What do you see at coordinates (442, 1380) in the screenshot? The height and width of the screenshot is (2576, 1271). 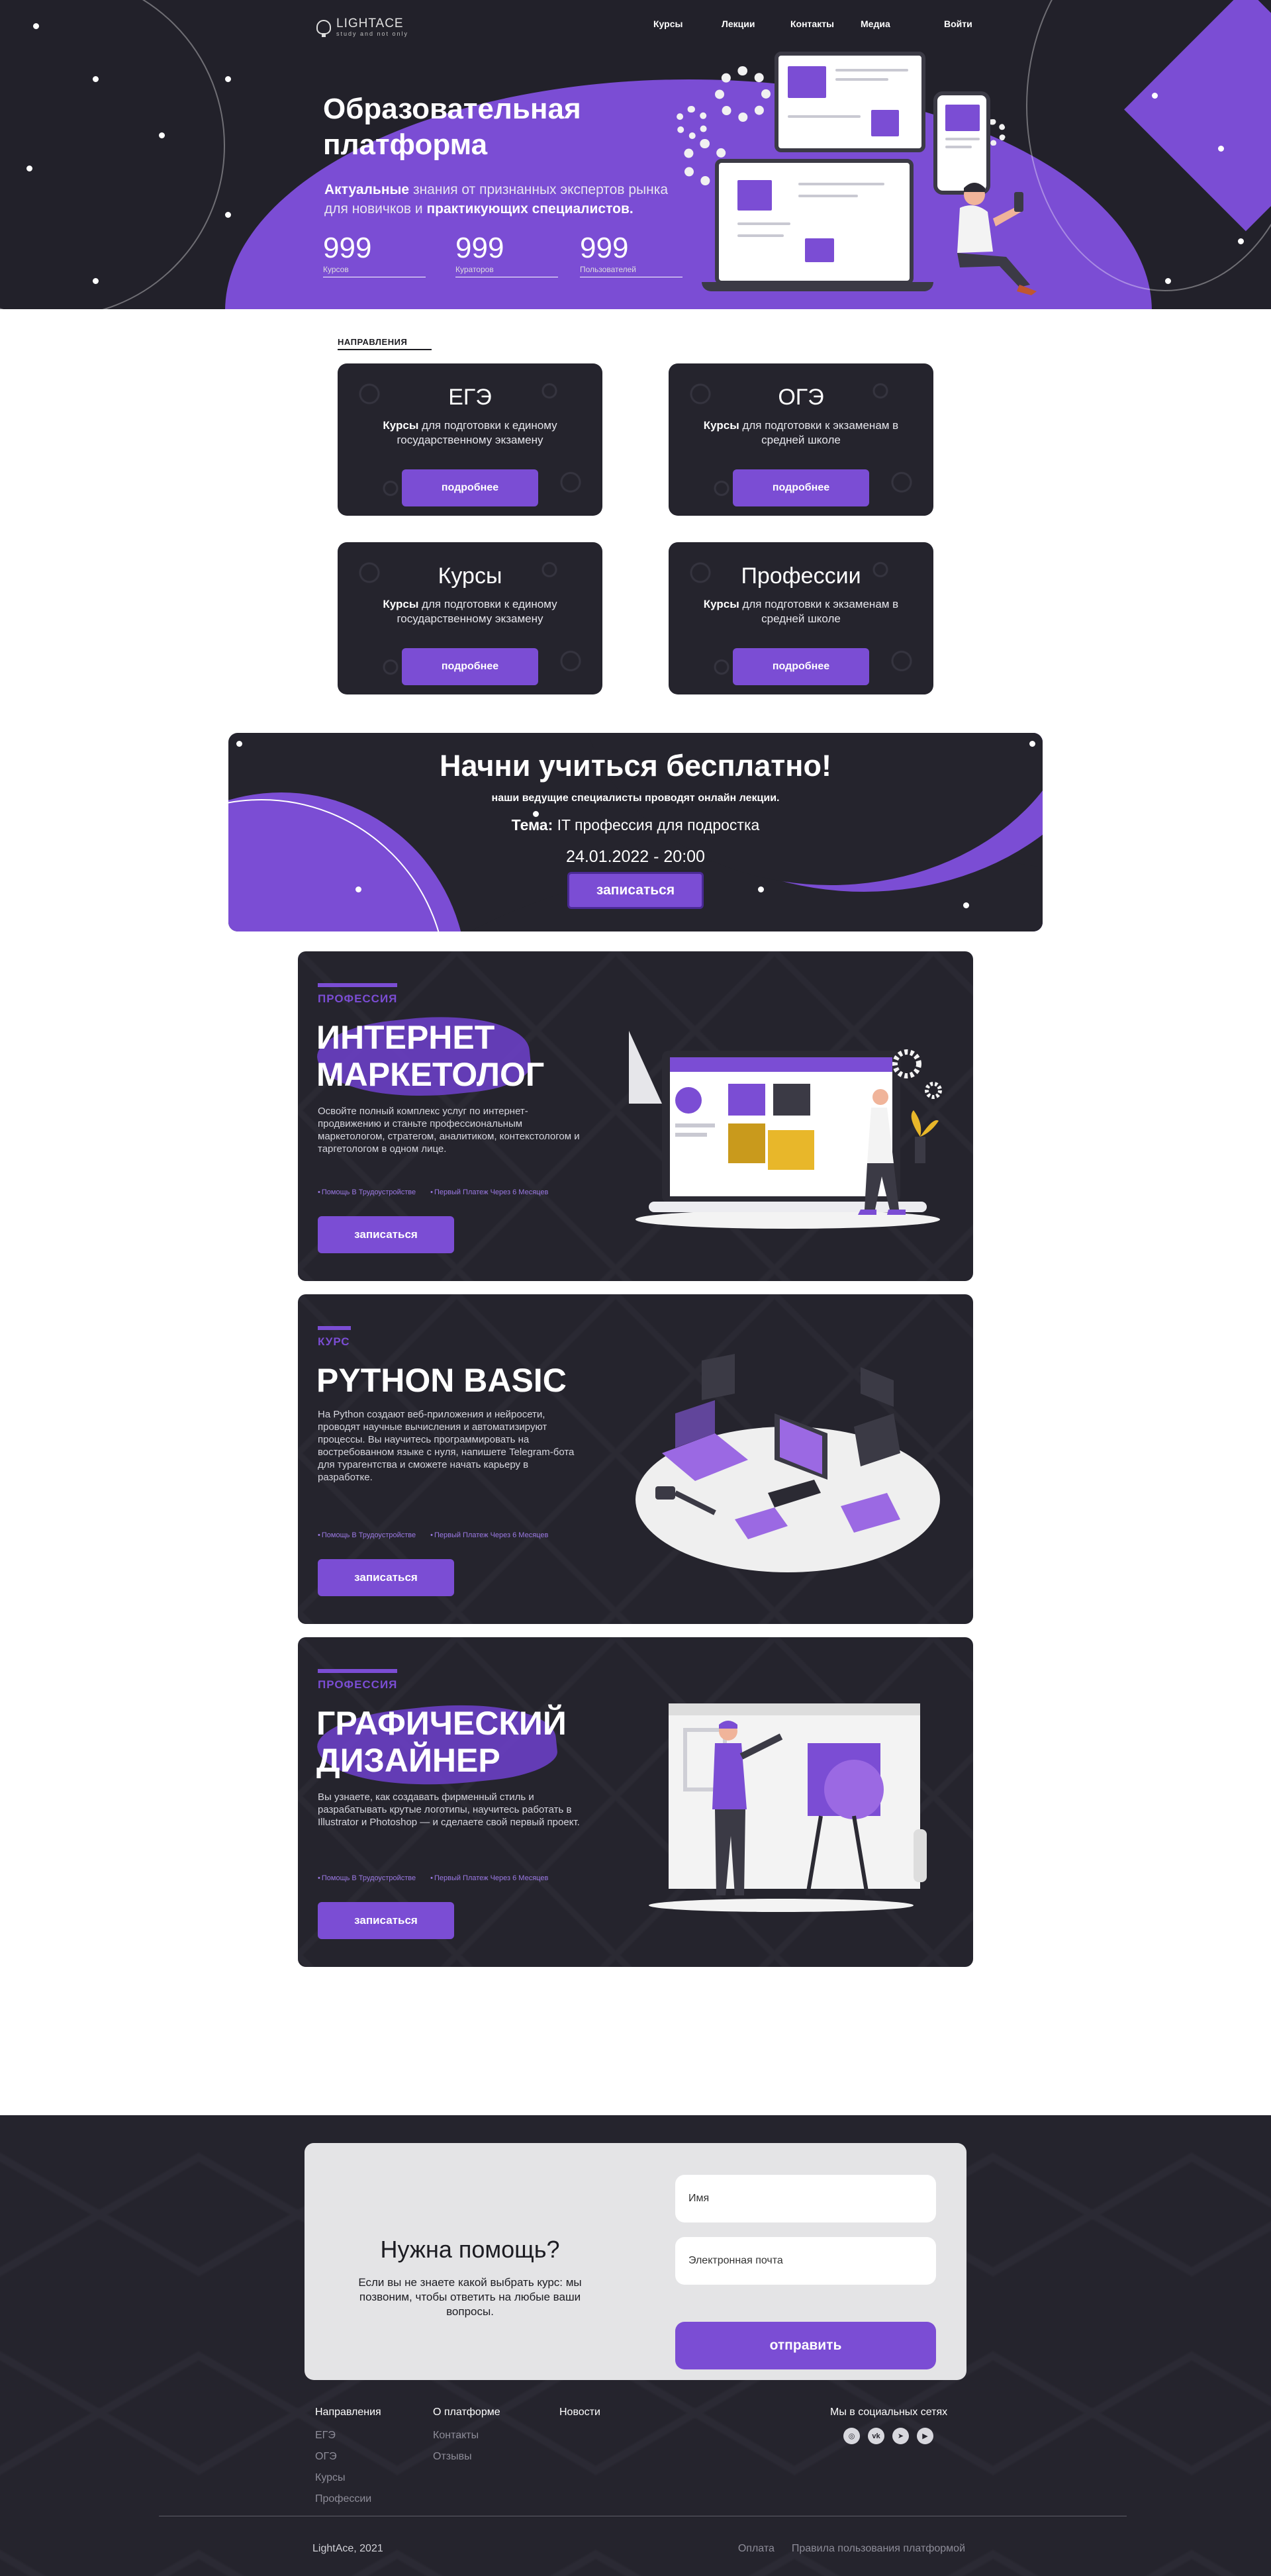 I see `course-title: PYTHON BASIC` at bounding box center [442, 1380].